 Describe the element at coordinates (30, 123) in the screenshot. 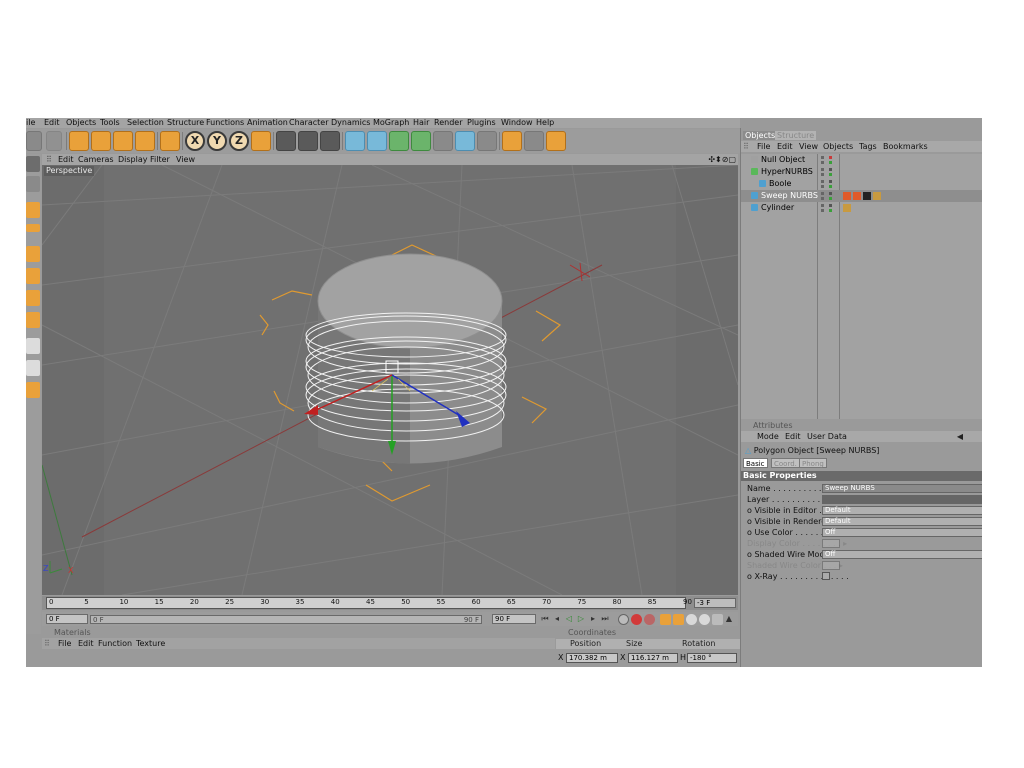

I see `menu-item: ile` at that location.